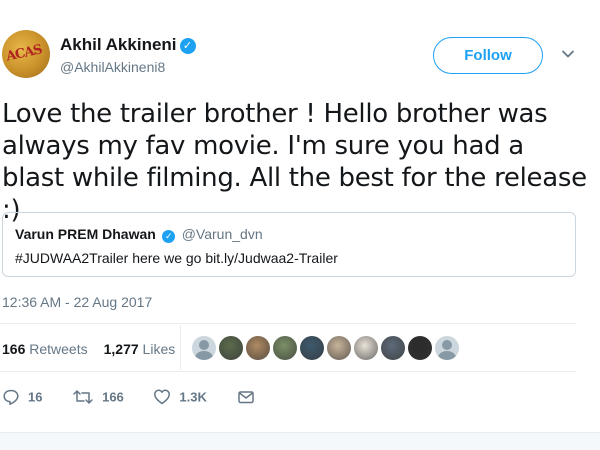  I want to click on author-name: Akhil Akkineni, so click(118, 45).